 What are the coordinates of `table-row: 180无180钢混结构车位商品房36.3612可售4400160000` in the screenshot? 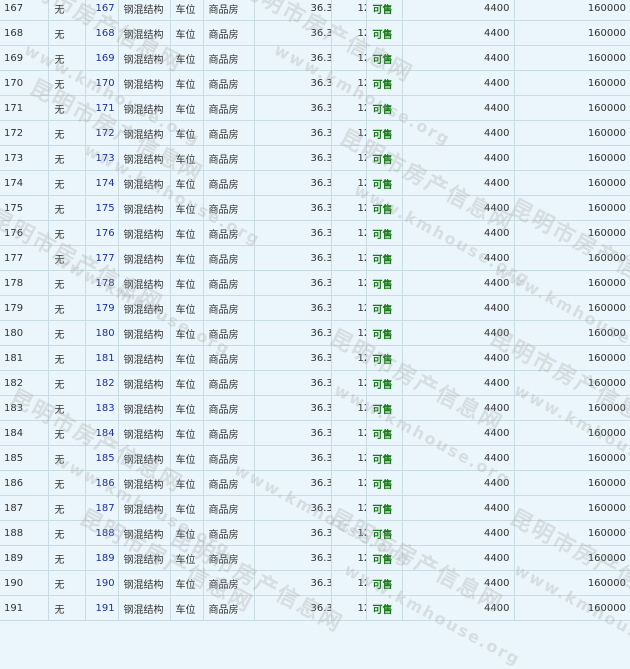 It's located at (315, 333).